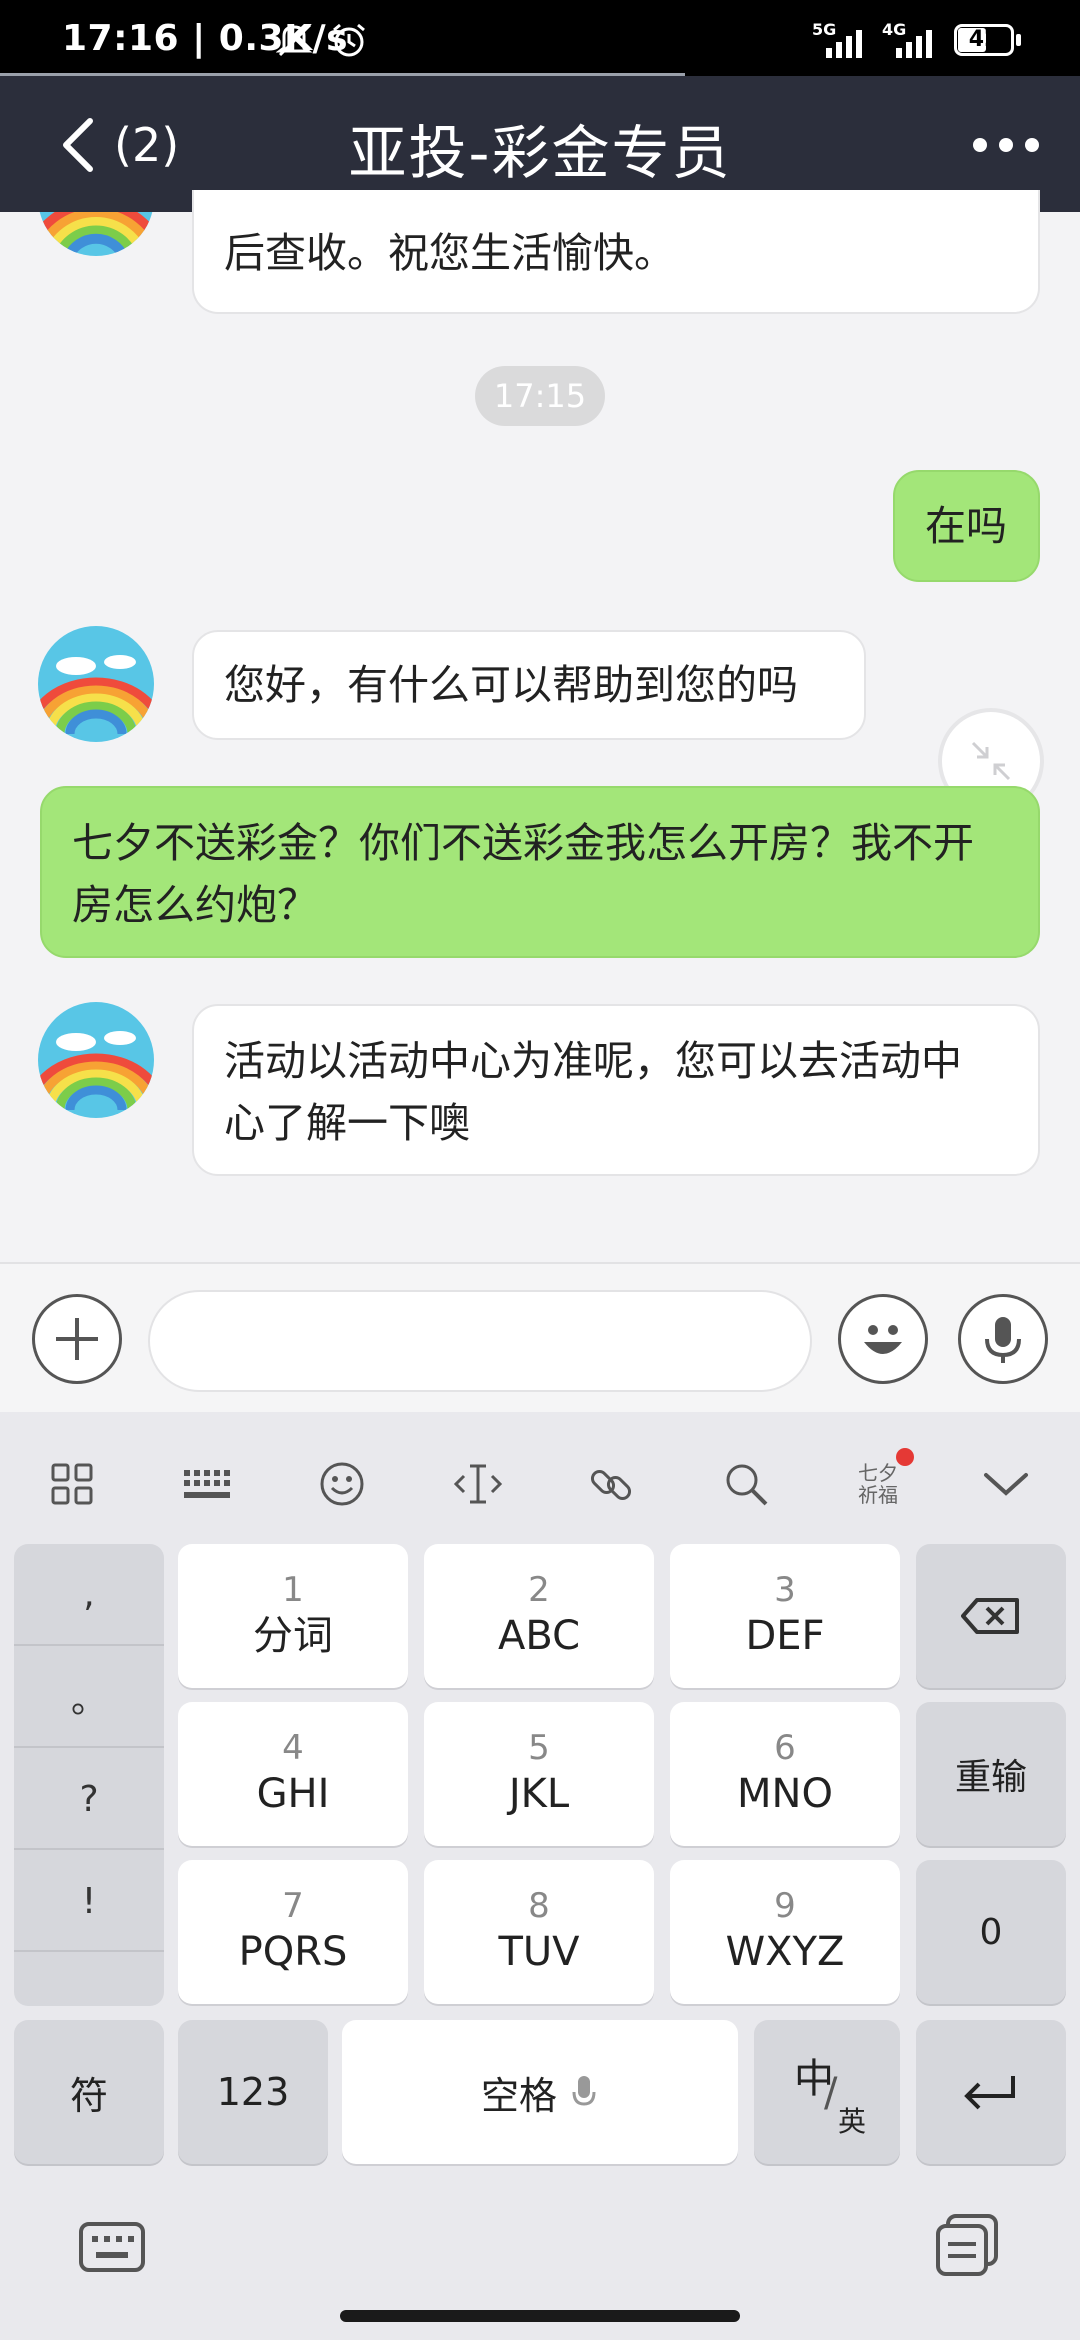  I want to click on key-6: 6 MNO, so click(785, 1774).